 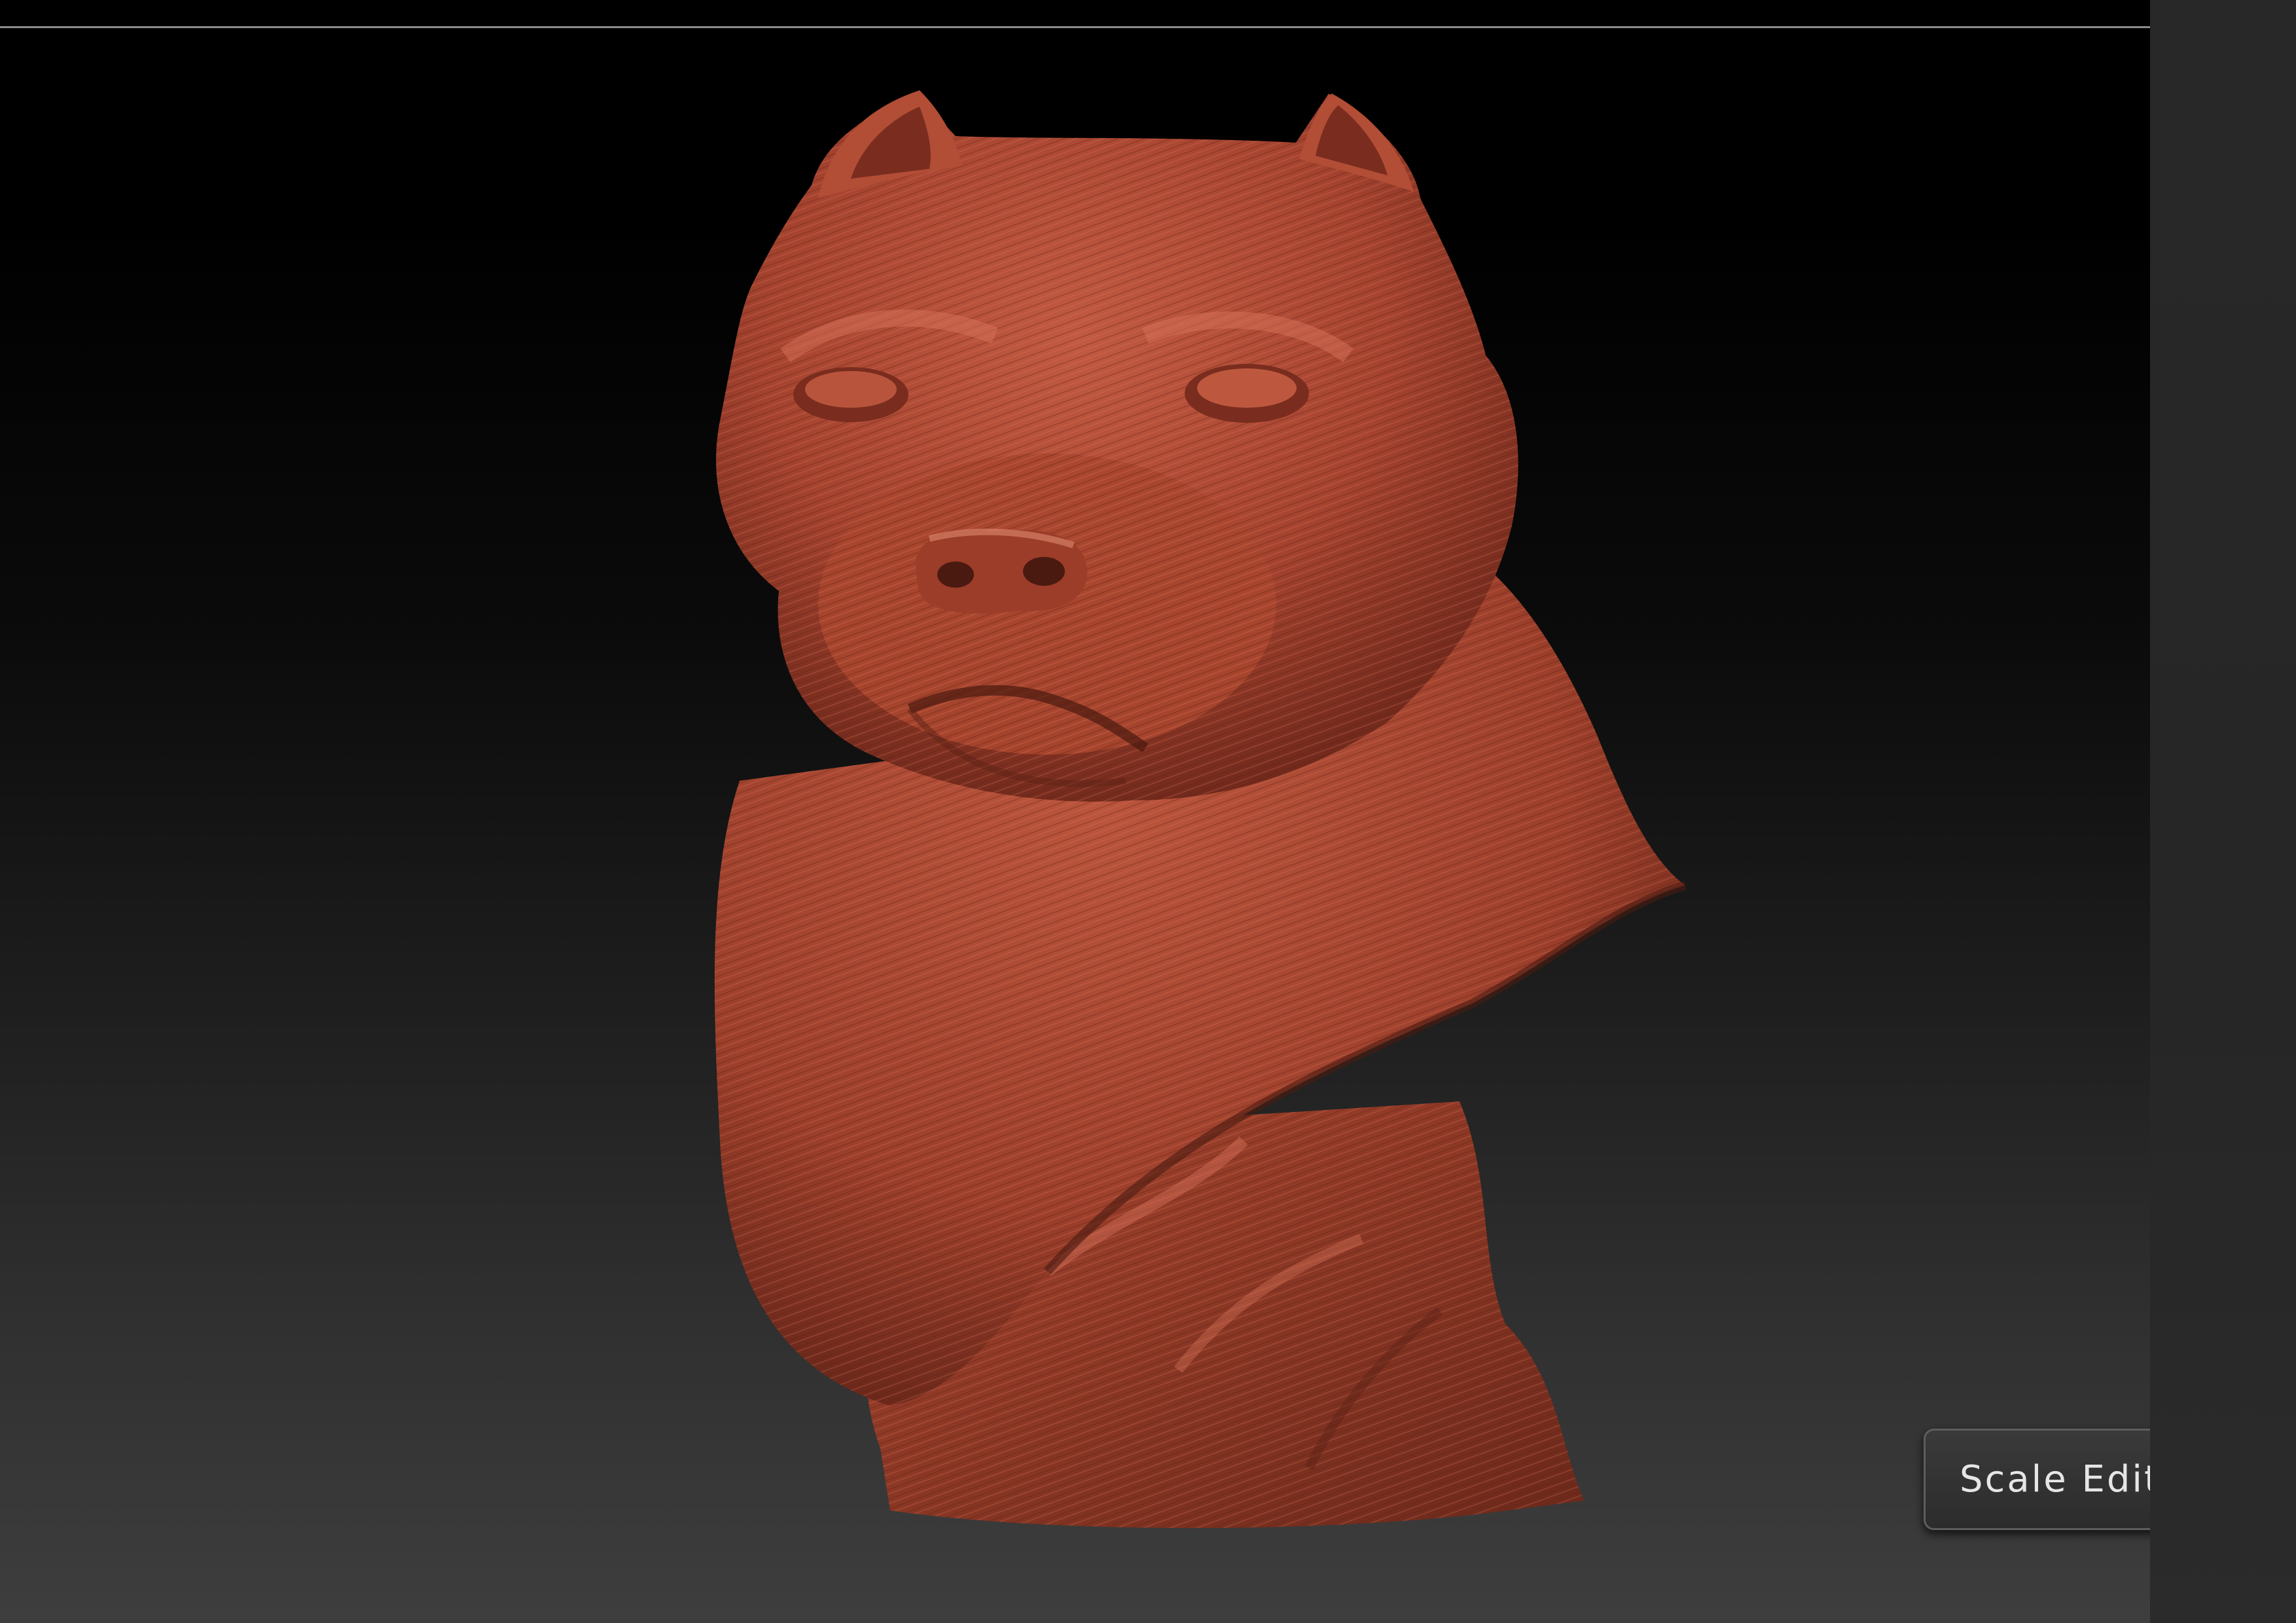 What do you see at coordinates (2223, 811) in the screenshot?
I see `right-sidebar-panel` at bounding box center [2223, 811].